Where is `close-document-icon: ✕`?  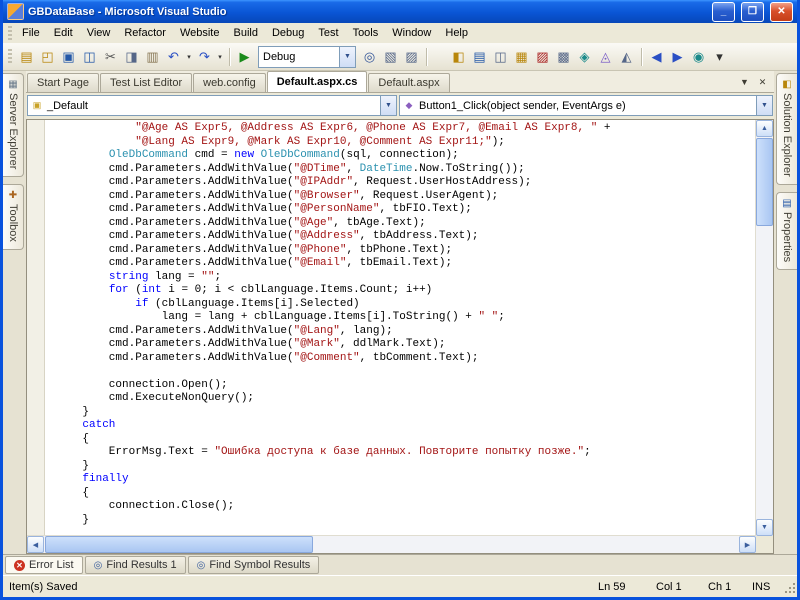 close-document-icon: ✕ is located at coordinates (762, 82).